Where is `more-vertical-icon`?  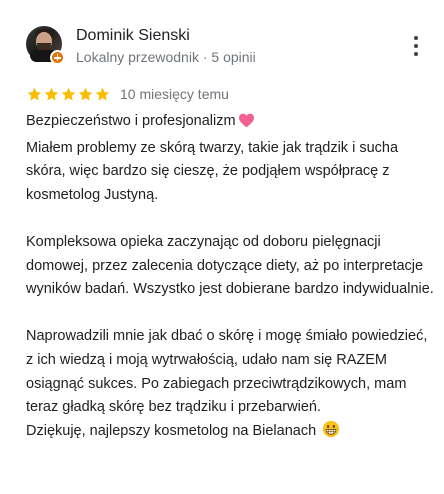 more-vertical-icon is located at coordinates (416, 46).